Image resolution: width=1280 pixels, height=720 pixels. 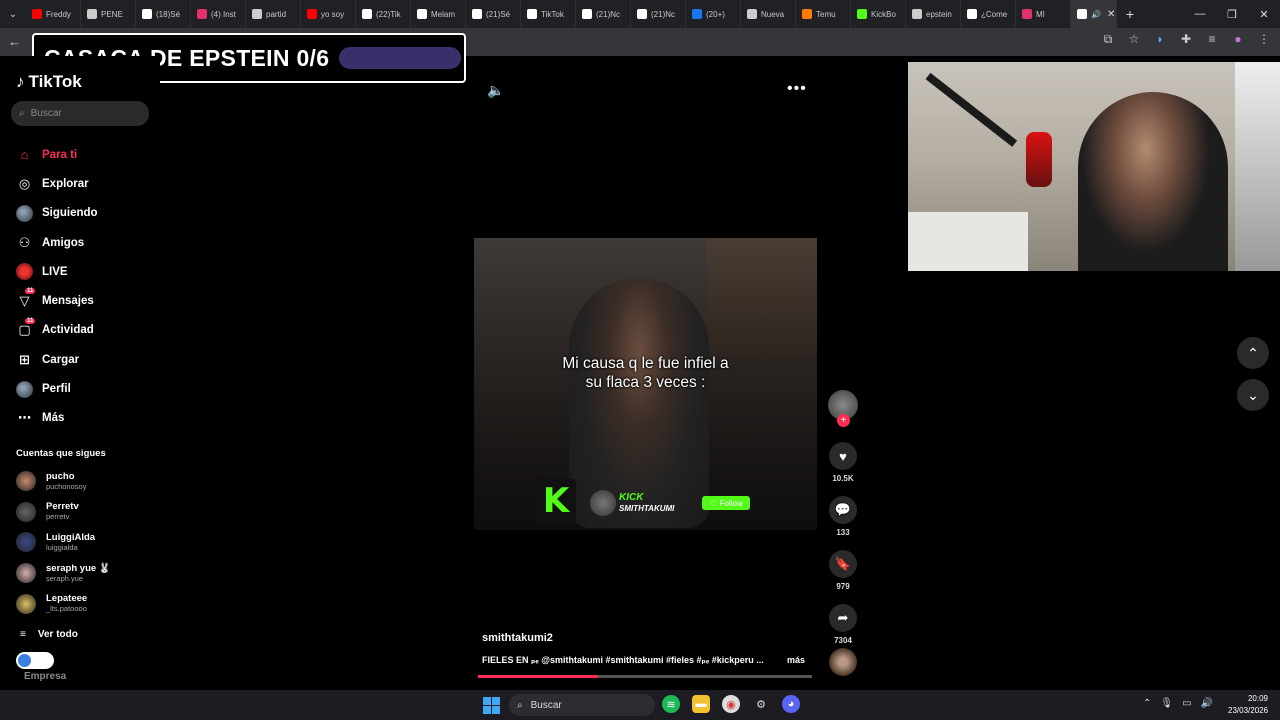 I want to click on tab-label: (21)Nc, so click(x=608, y=14).